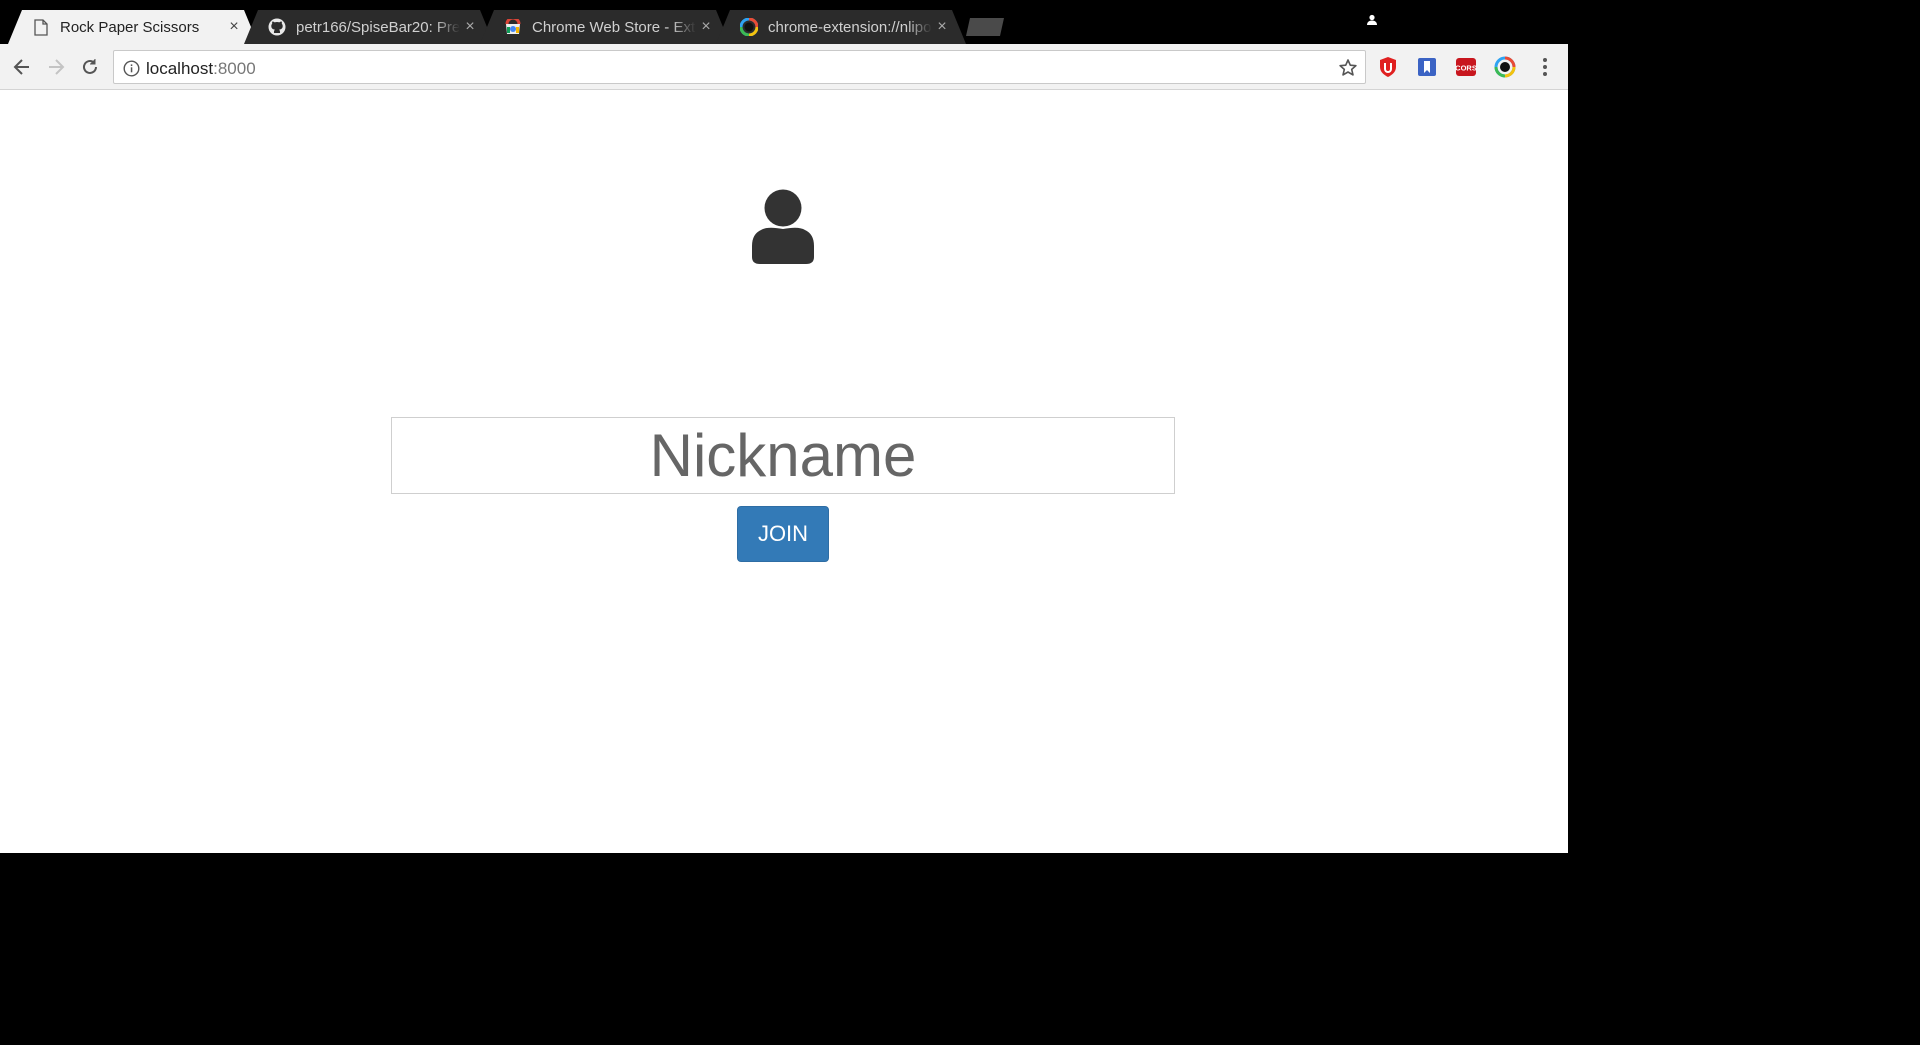  What do you see at coordinates (1505, 67) in the screenshot?
I see `color-picker-extension-icon` at bounding box center [1505, 67].